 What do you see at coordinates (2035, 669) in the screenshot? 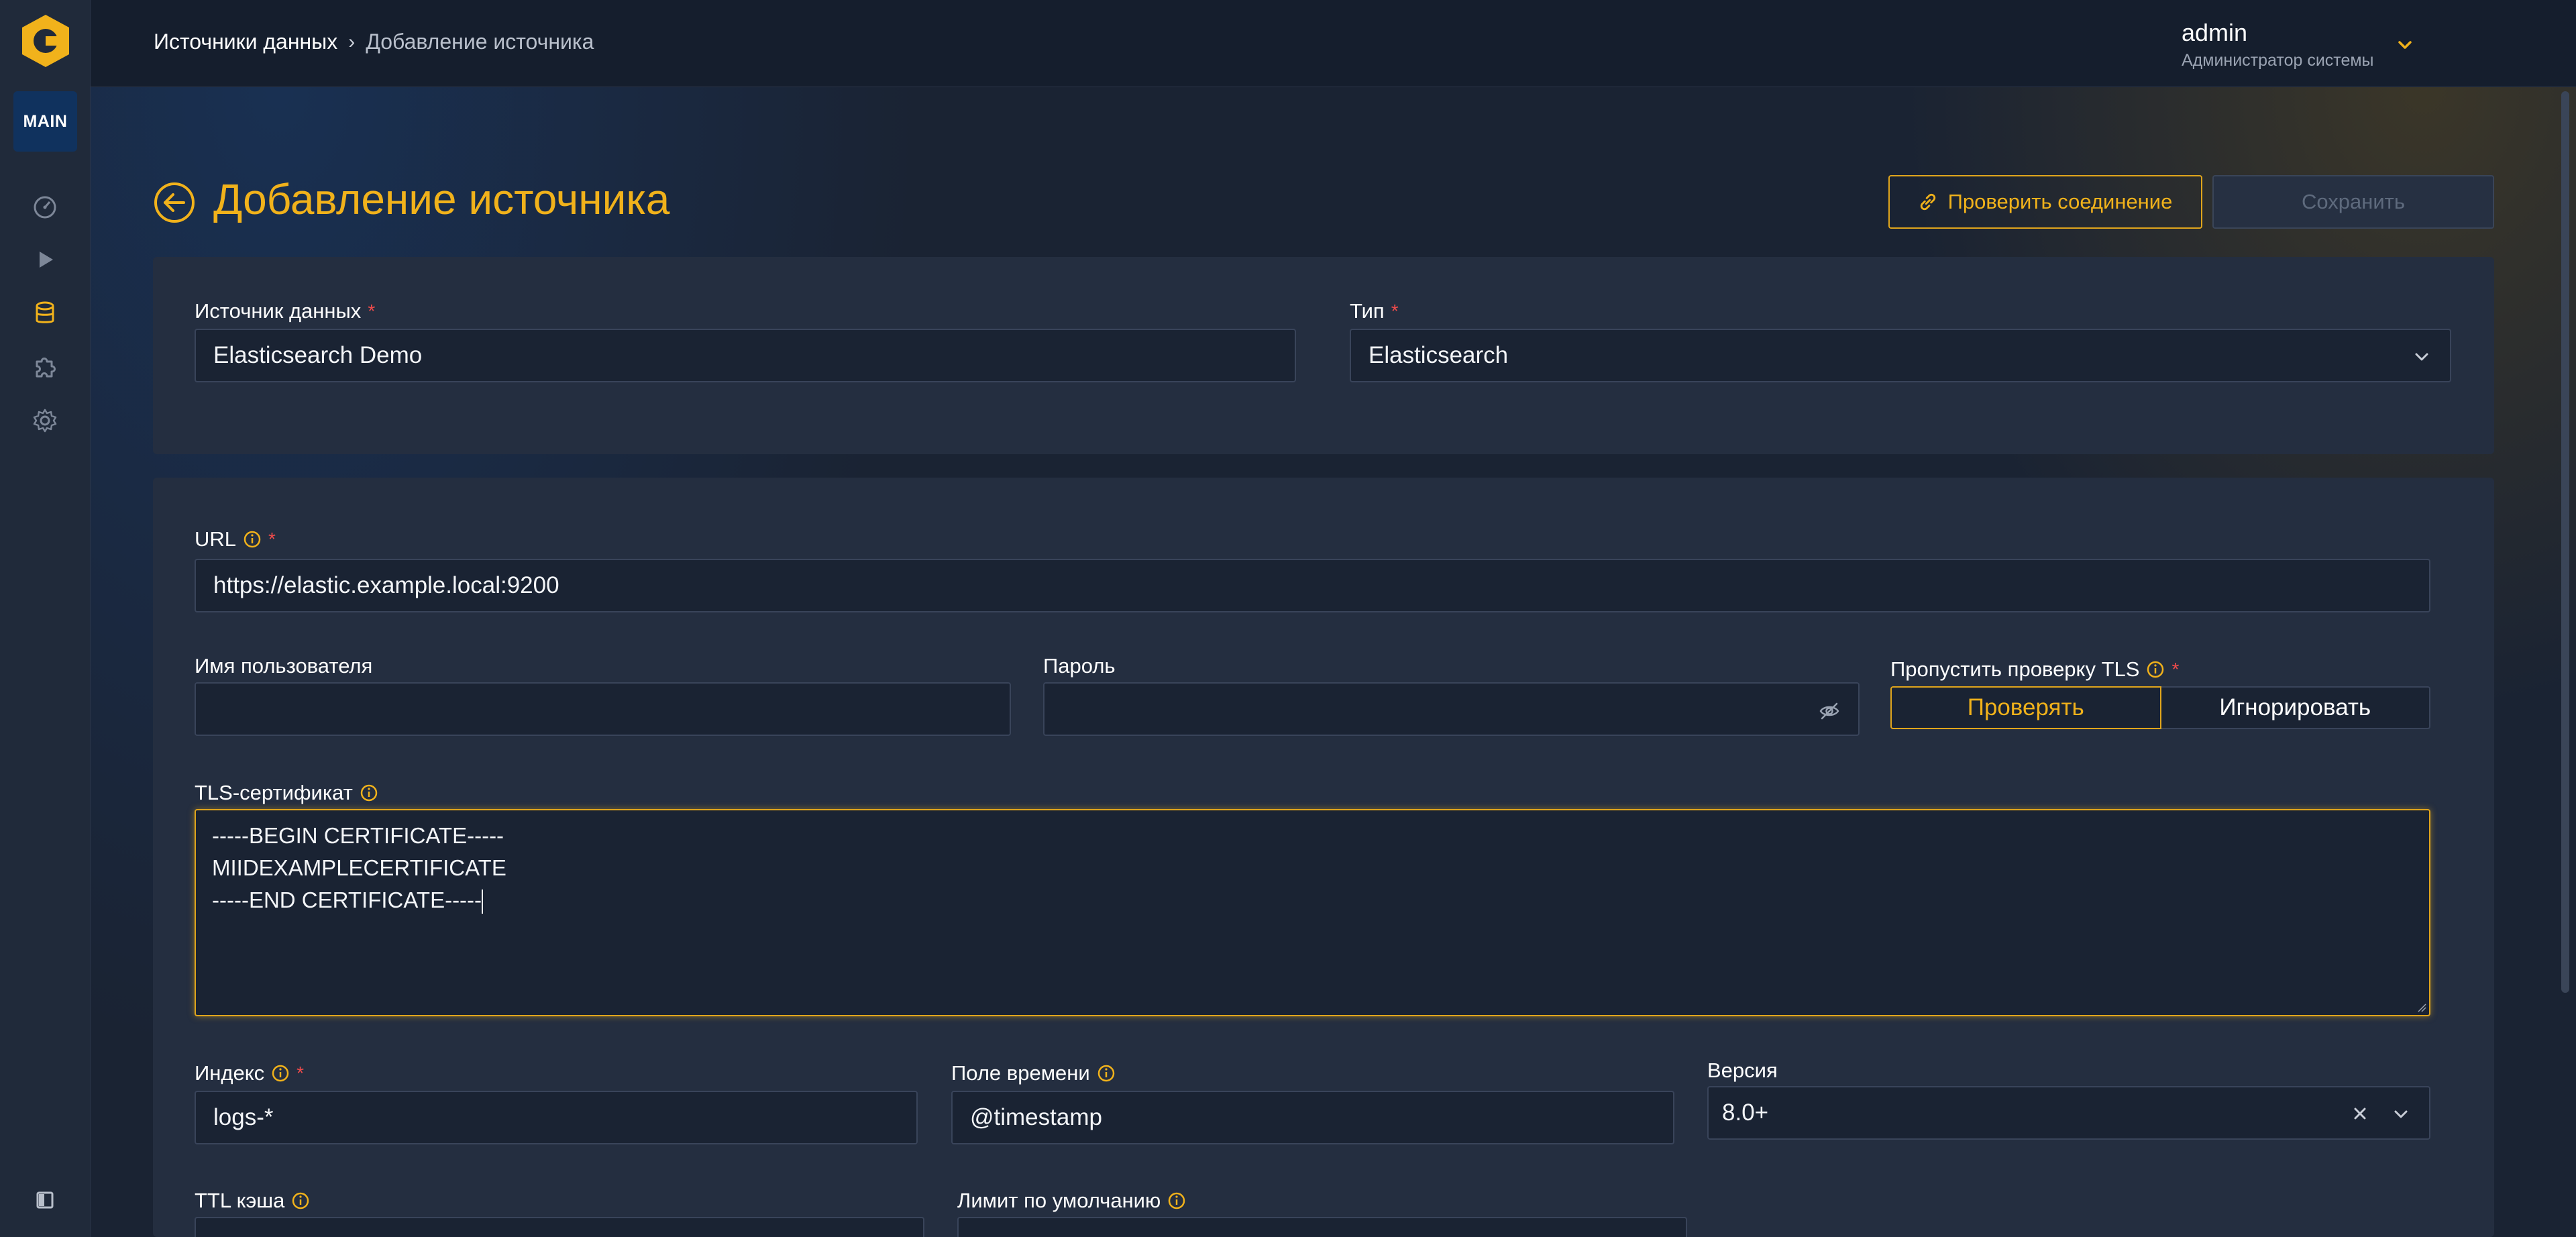
I see `skip-tls-label: Пропустить проверку TLS *` at bounding box center [2035, 669].